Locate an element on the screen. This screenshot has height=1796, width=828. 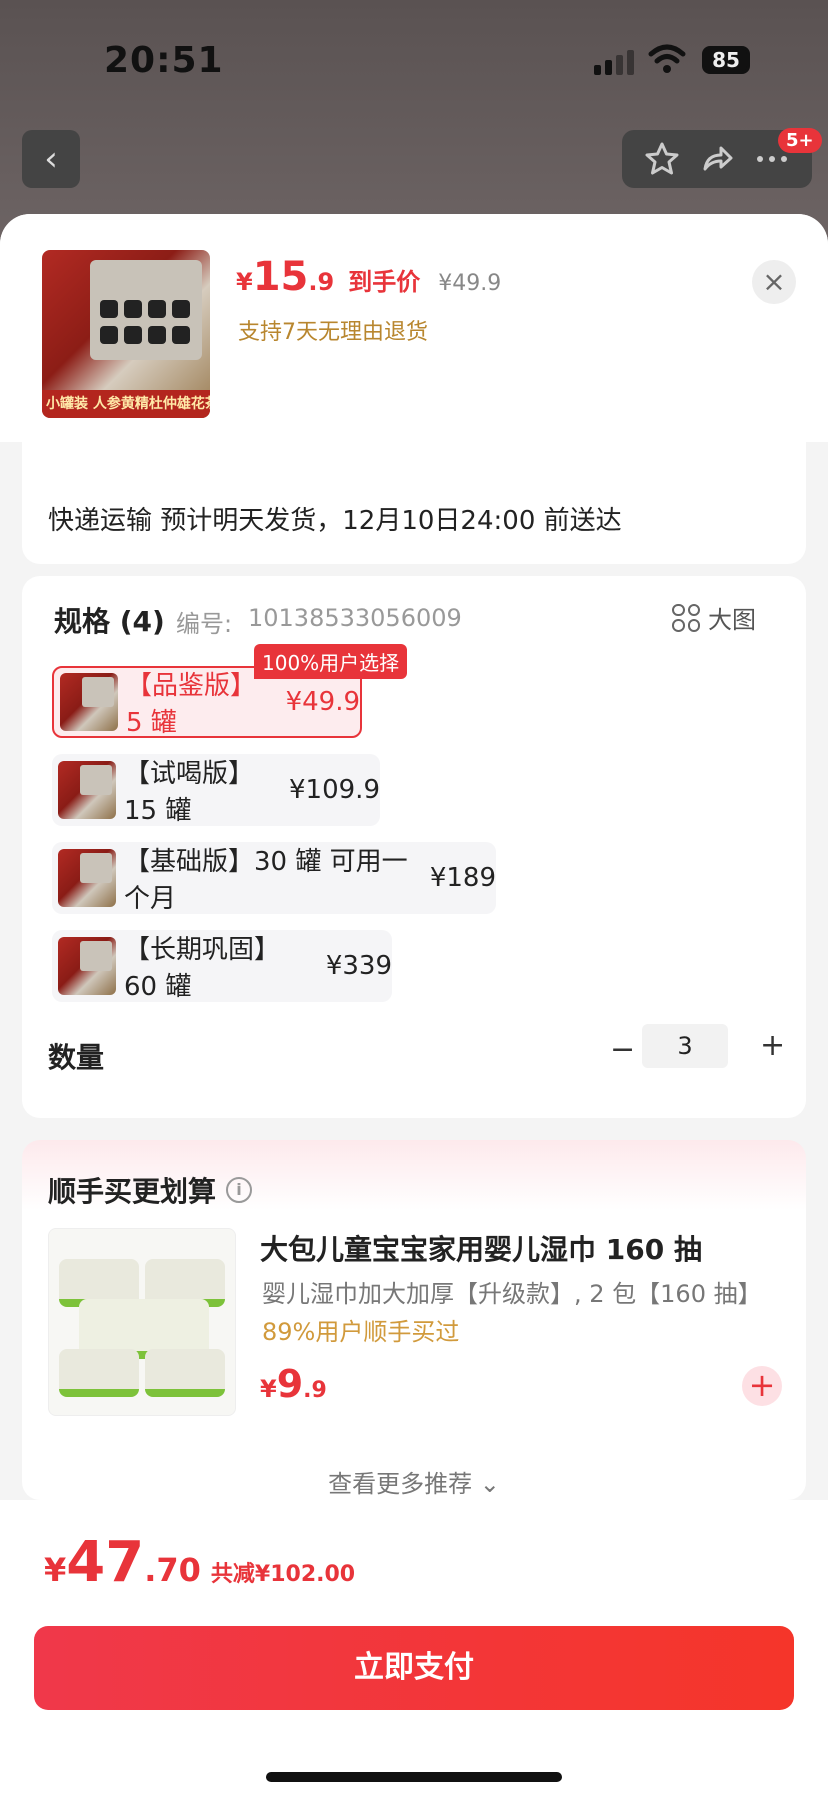
recommend-product-desc: 婴儿湿巾加大加厚【升级款】, 2 包【160 抽】 is located at coordinates (512, 1294).